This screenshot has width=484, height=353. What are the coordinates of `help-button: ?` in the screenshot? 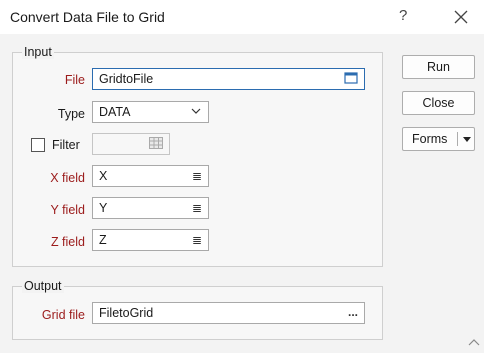 It's located at (403, 15).